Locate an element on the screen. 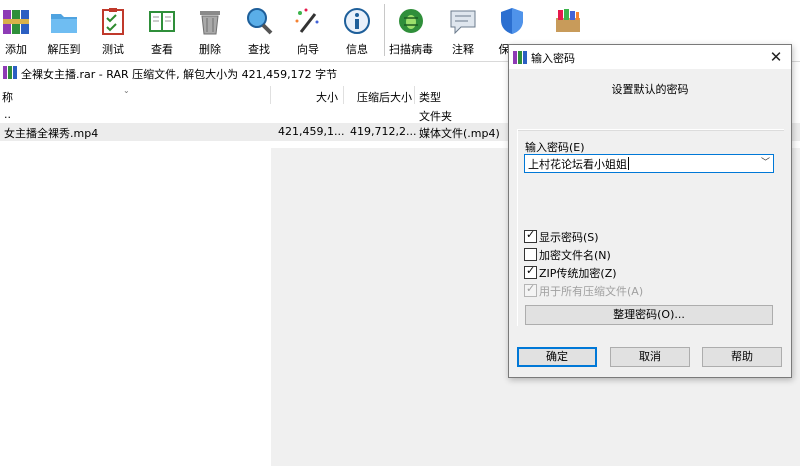 The image size is (800, 466). delete-button: 删除 is located at coordinates (210, 30).